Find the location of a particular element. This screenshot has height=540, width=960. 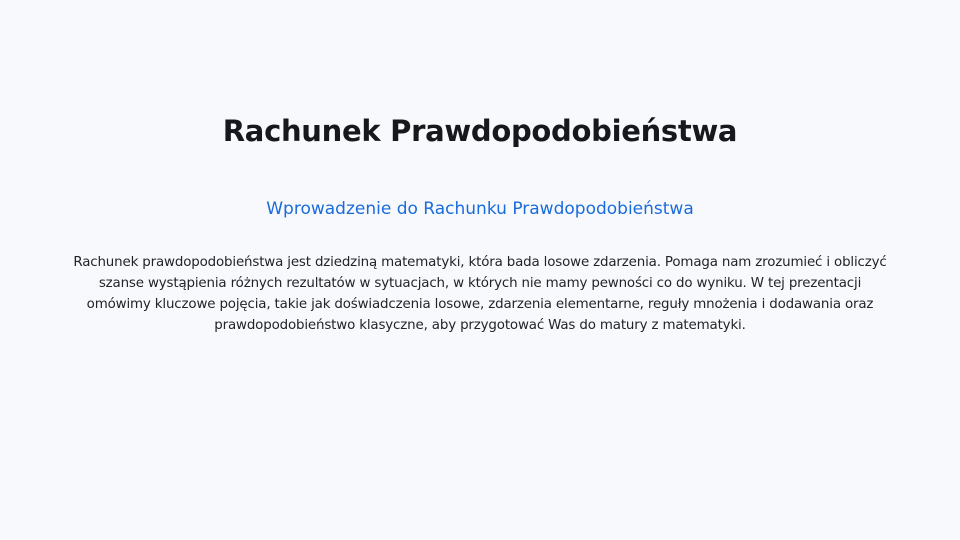

slide-title: Rachunek Prawdopodobieństwa is located at coordinates (480, 131).